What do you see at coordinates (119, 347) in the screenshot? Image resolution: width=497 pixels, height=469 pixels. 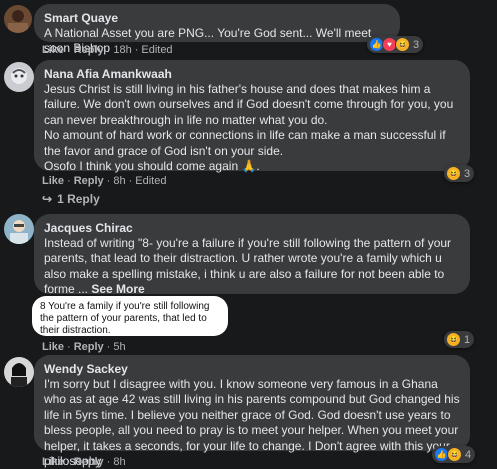 I see `timestamp: 5h` at bounding box center [119, 347].